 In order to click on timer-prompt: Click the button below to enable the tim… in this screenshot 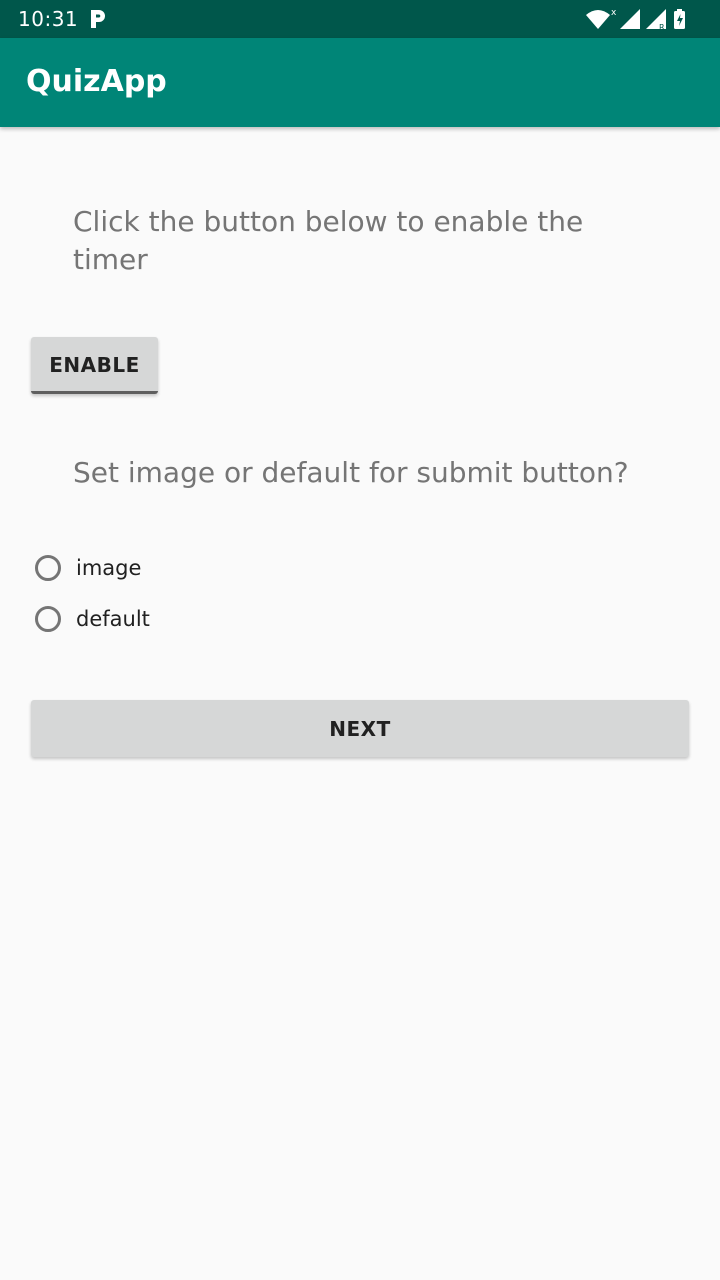, I will do `click(328, 240)`.